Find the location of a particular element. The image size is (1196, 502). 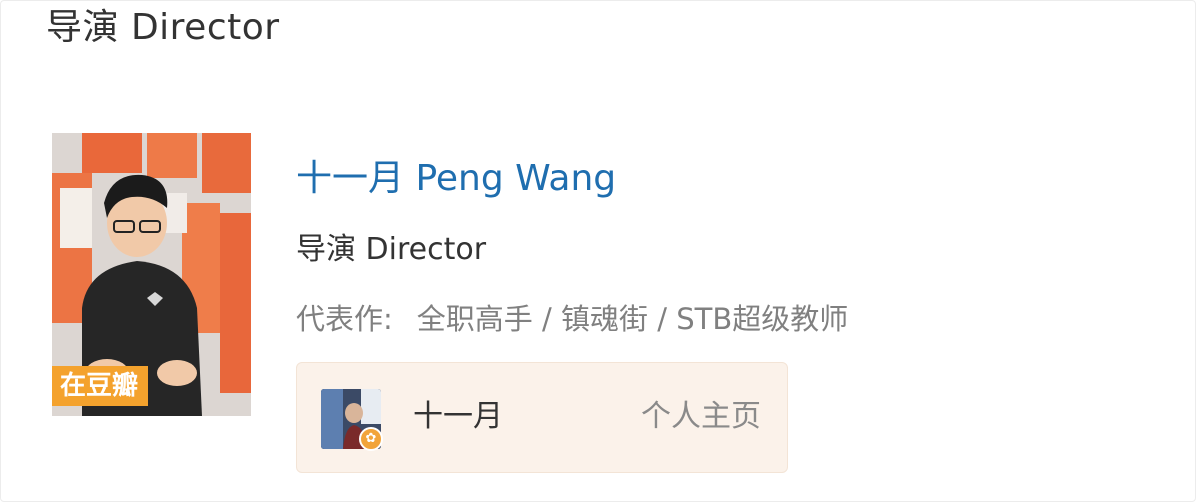

profile-home-link: 个人主页 is located at coordinates (701, 417).